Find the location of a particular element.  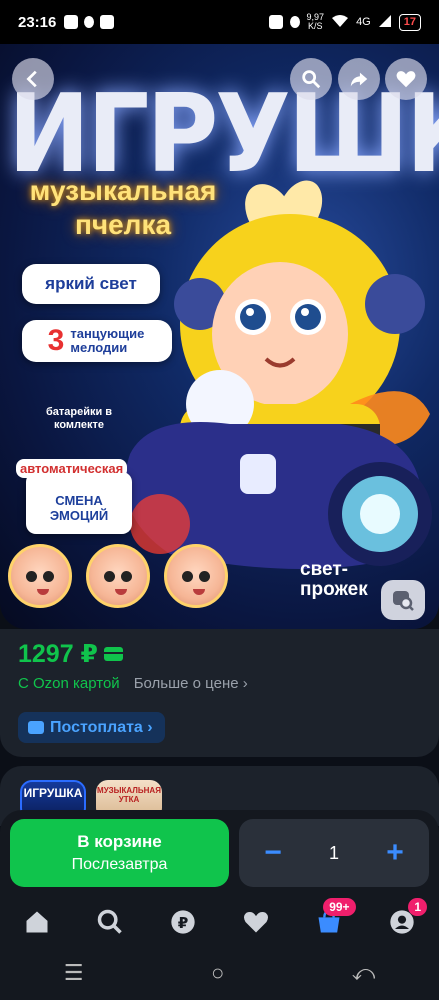

back-nav-button: ⤺ is located at coordinates (364, 973).